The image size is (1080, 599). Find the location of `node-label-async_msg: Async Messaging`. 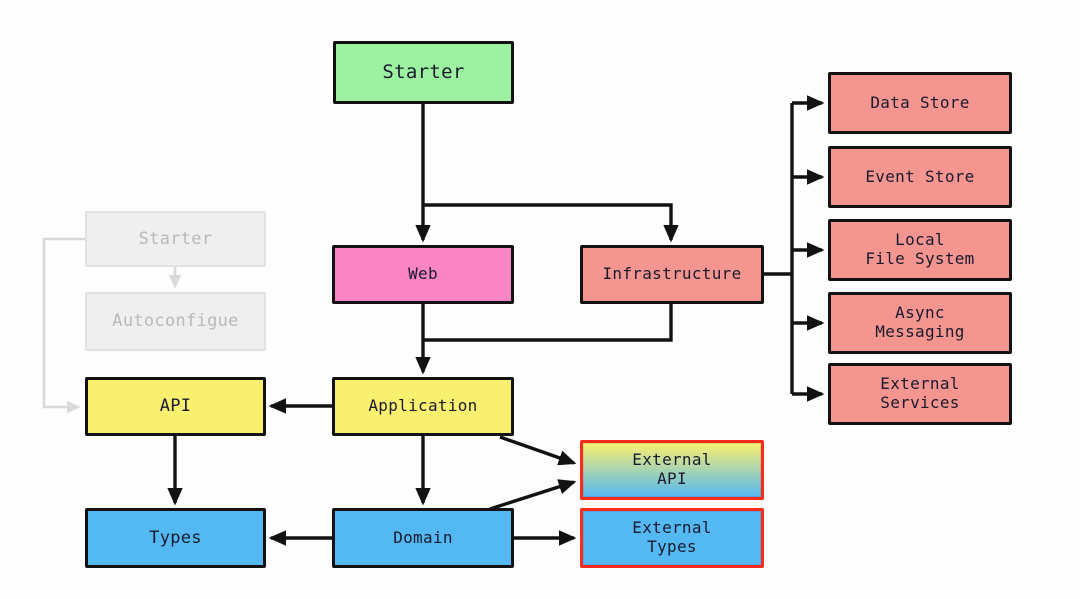

node-label-async_msg: Async Messaging is located at coordinates (920, 322).